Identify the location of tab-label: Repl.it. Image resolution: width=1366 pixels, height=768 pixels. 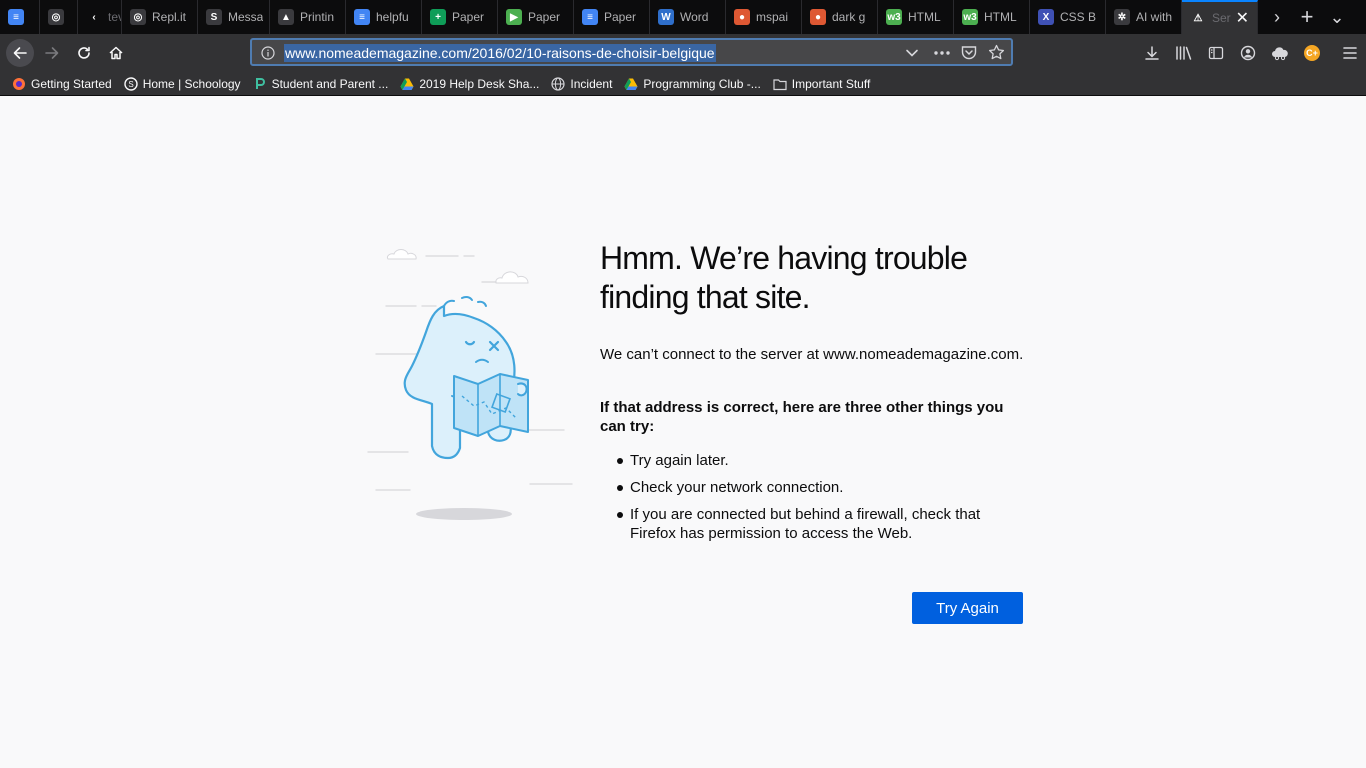
(169, 17).